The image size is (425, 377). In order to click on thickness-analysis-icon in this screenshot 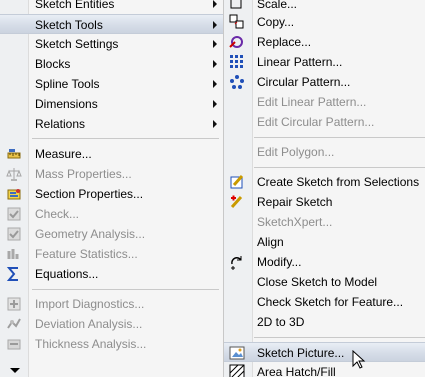, I will do `click(14, 344)`.